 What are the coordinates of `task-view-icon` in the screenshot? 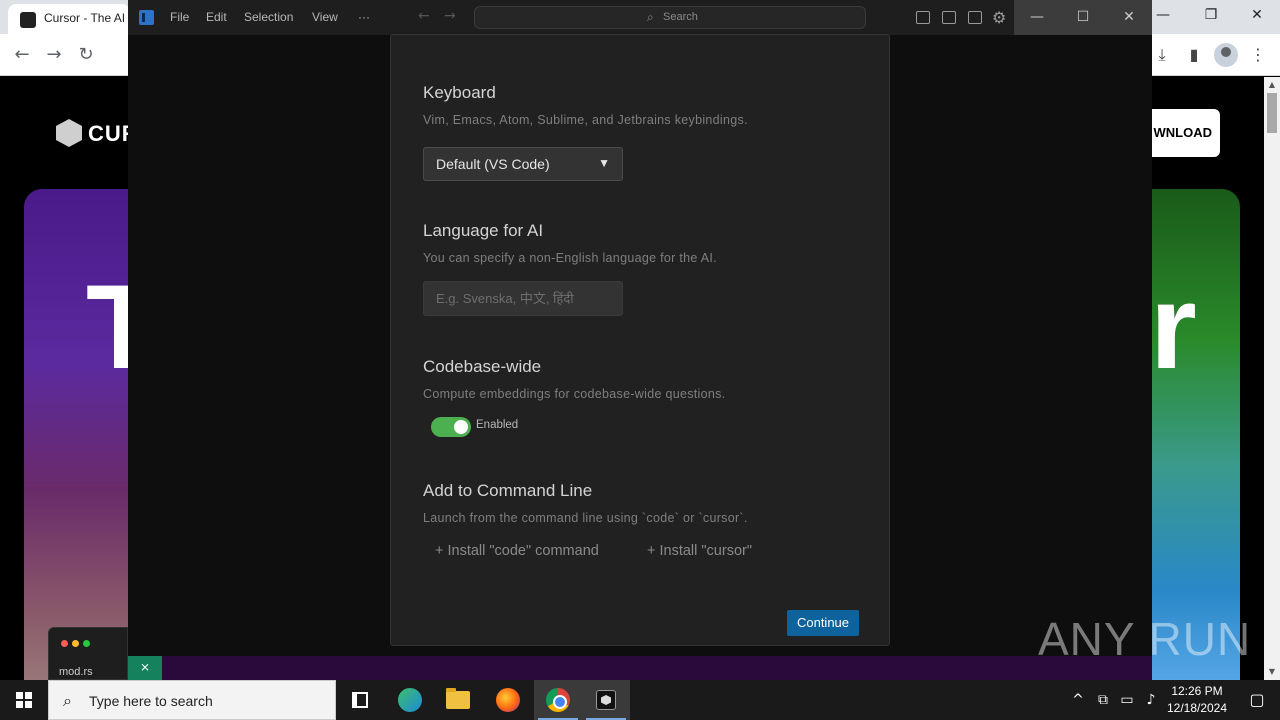 It's located at (360, 700).